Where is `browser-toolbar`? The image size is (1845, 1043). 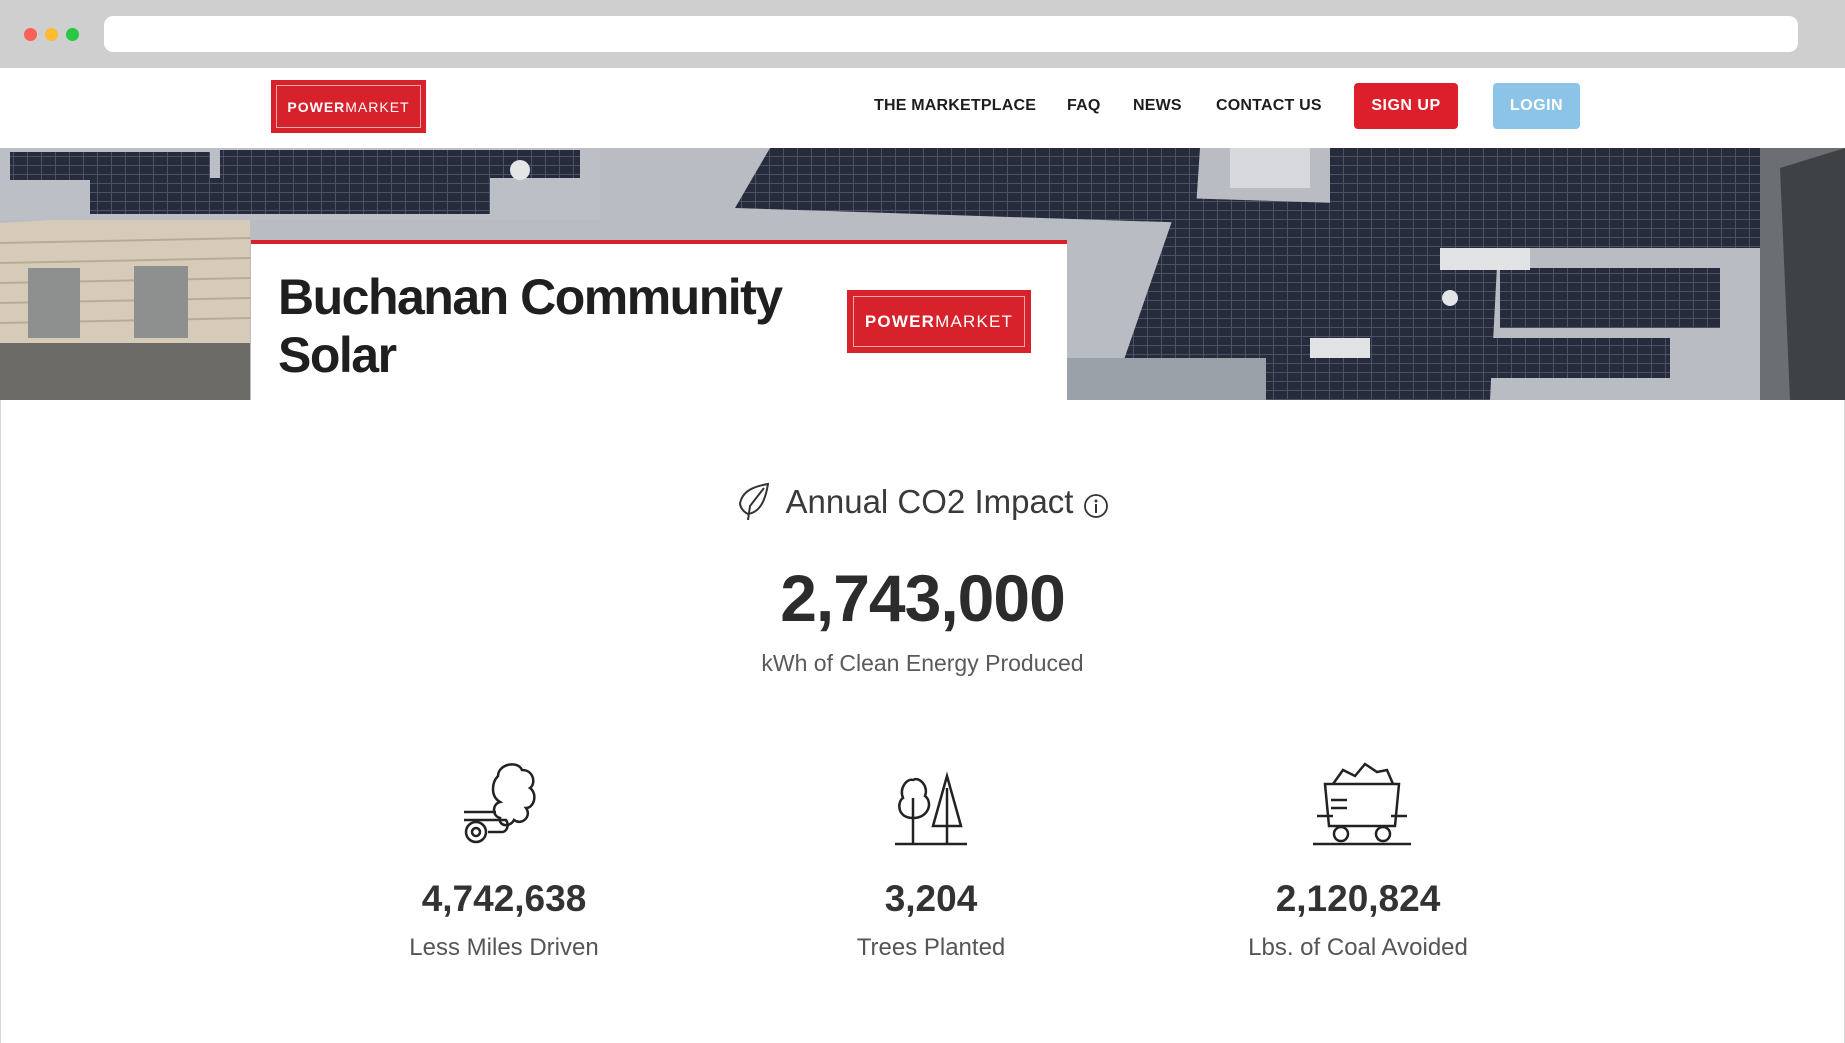 browser-toolbar is located at coordinates (922, 34).